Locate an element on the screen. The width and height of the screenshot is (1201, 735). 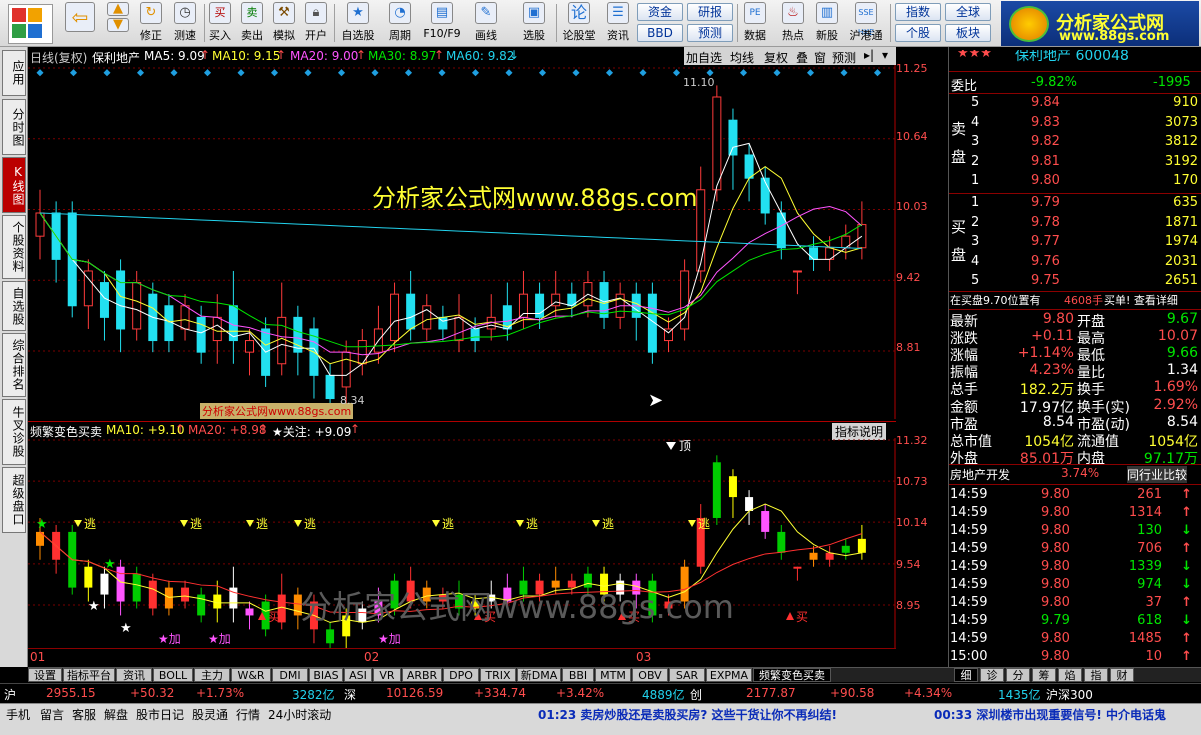
f10-button: ▤ F10/F9 is located at coordinates (442, 23).